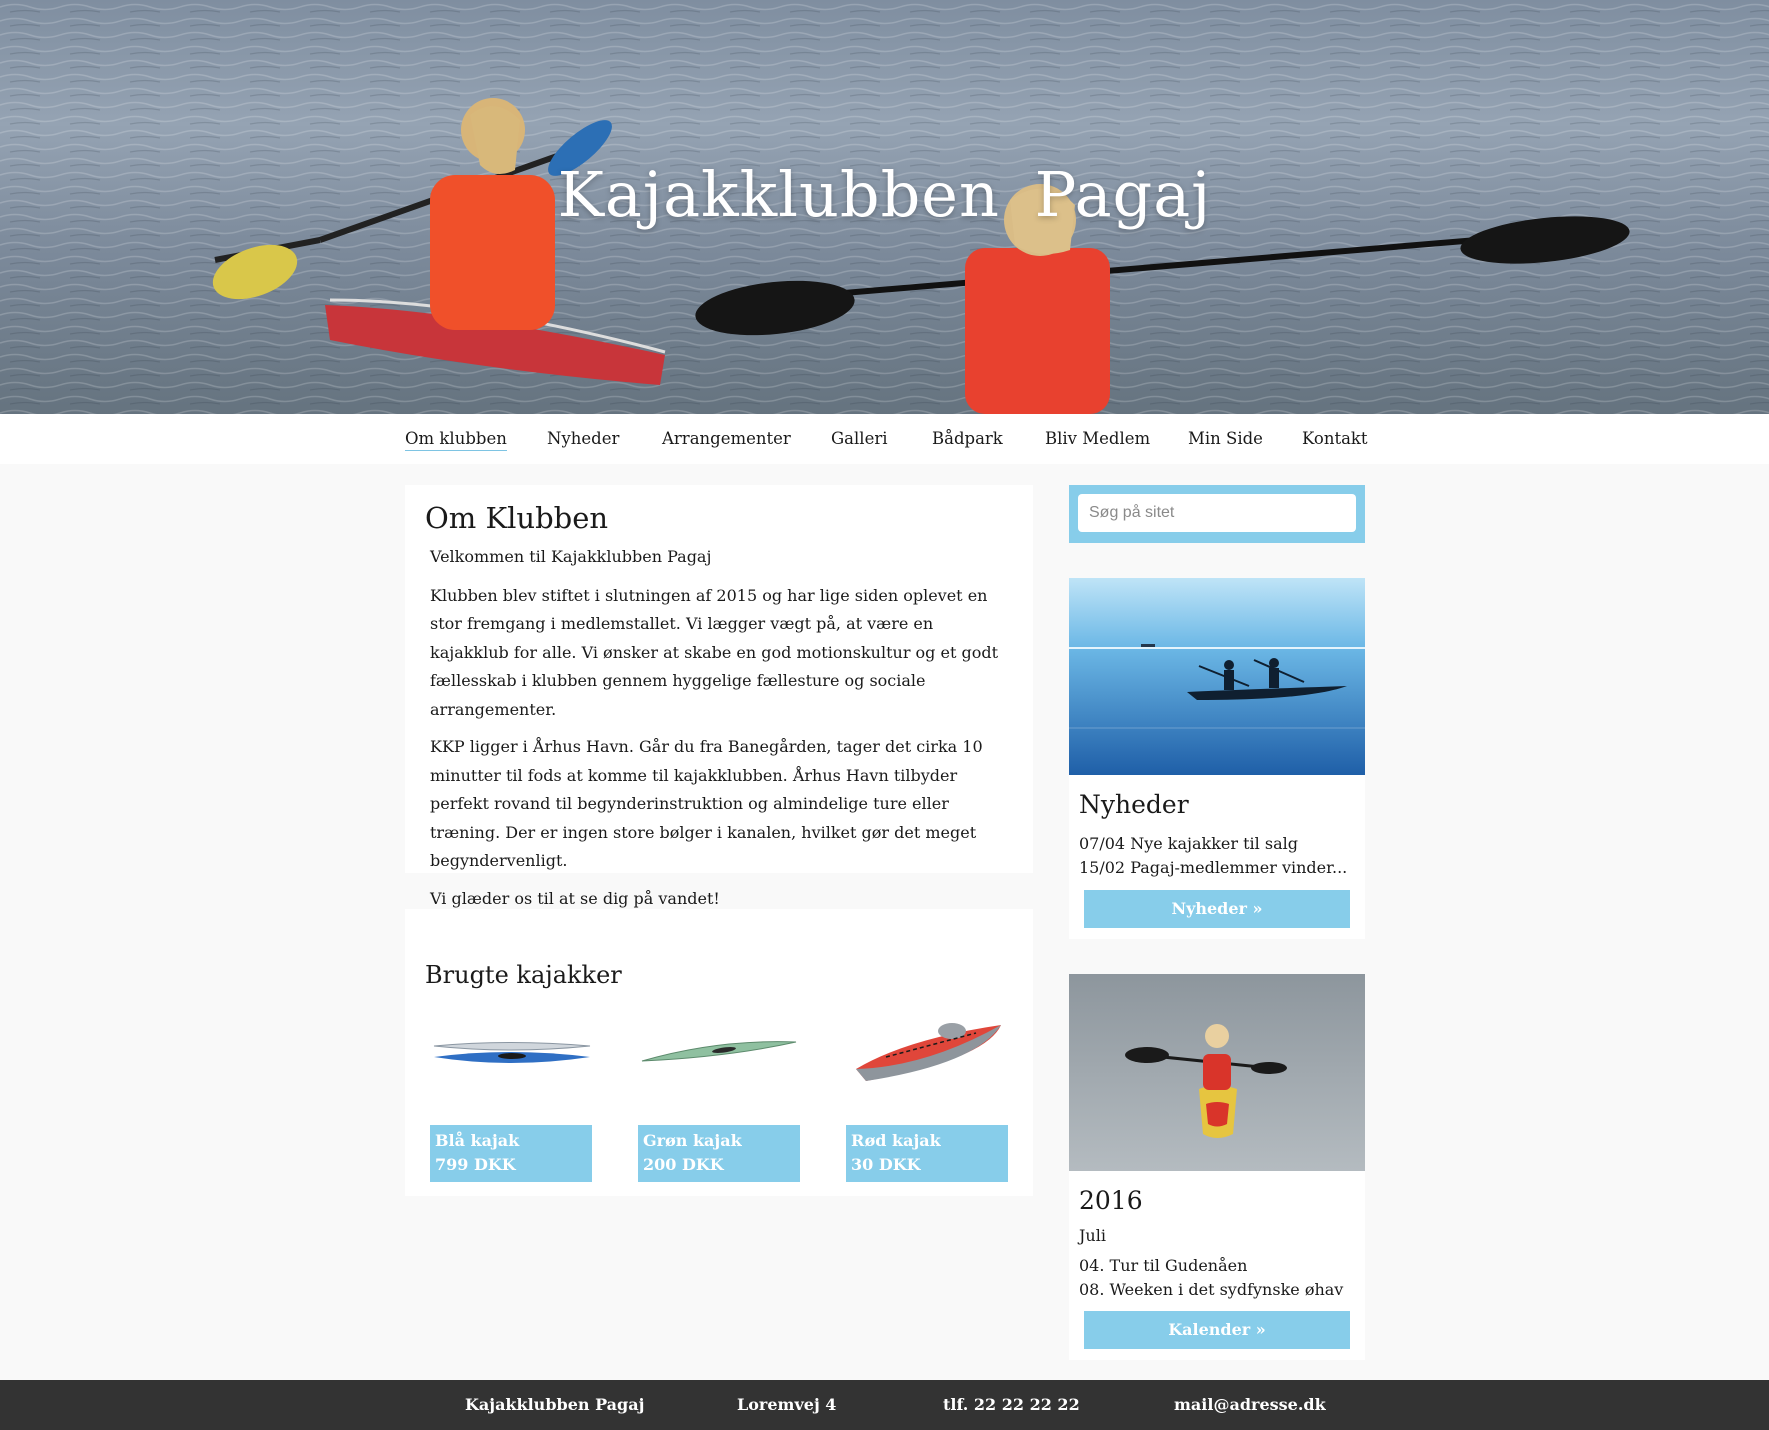 This screenshot has width=1769, height=1430. What do you see at coordinates (571, 556) in the screenshot?
I see `about-welcome: Velkommen til Kajakklubben Pagaj` at bounding box center [571, 556].